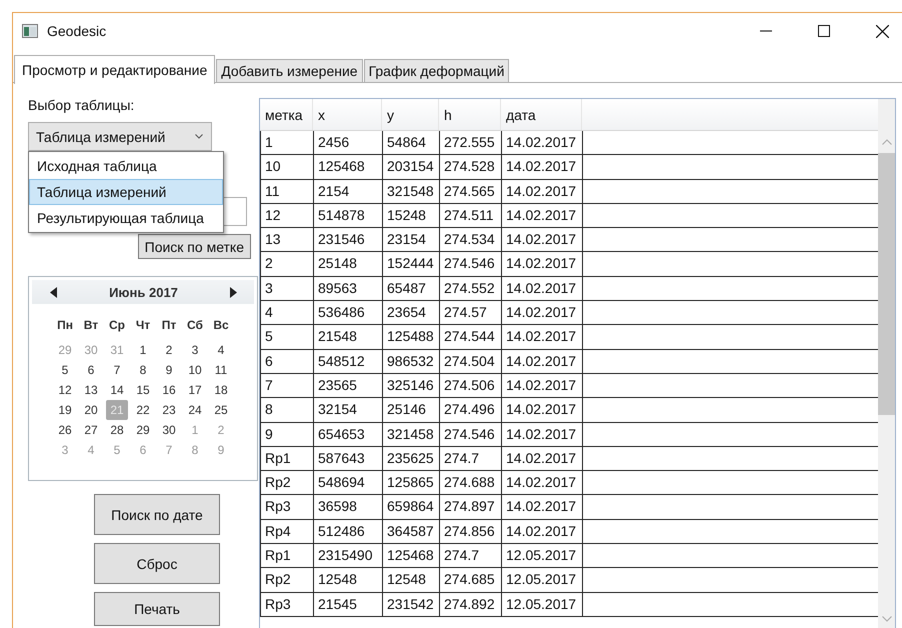 The height and width of the screenshot is (628, 902). What do you see at coordinates (169, 410) in the screenshot?
I see `calendar-day: 23` at bounding box center [169, 410].